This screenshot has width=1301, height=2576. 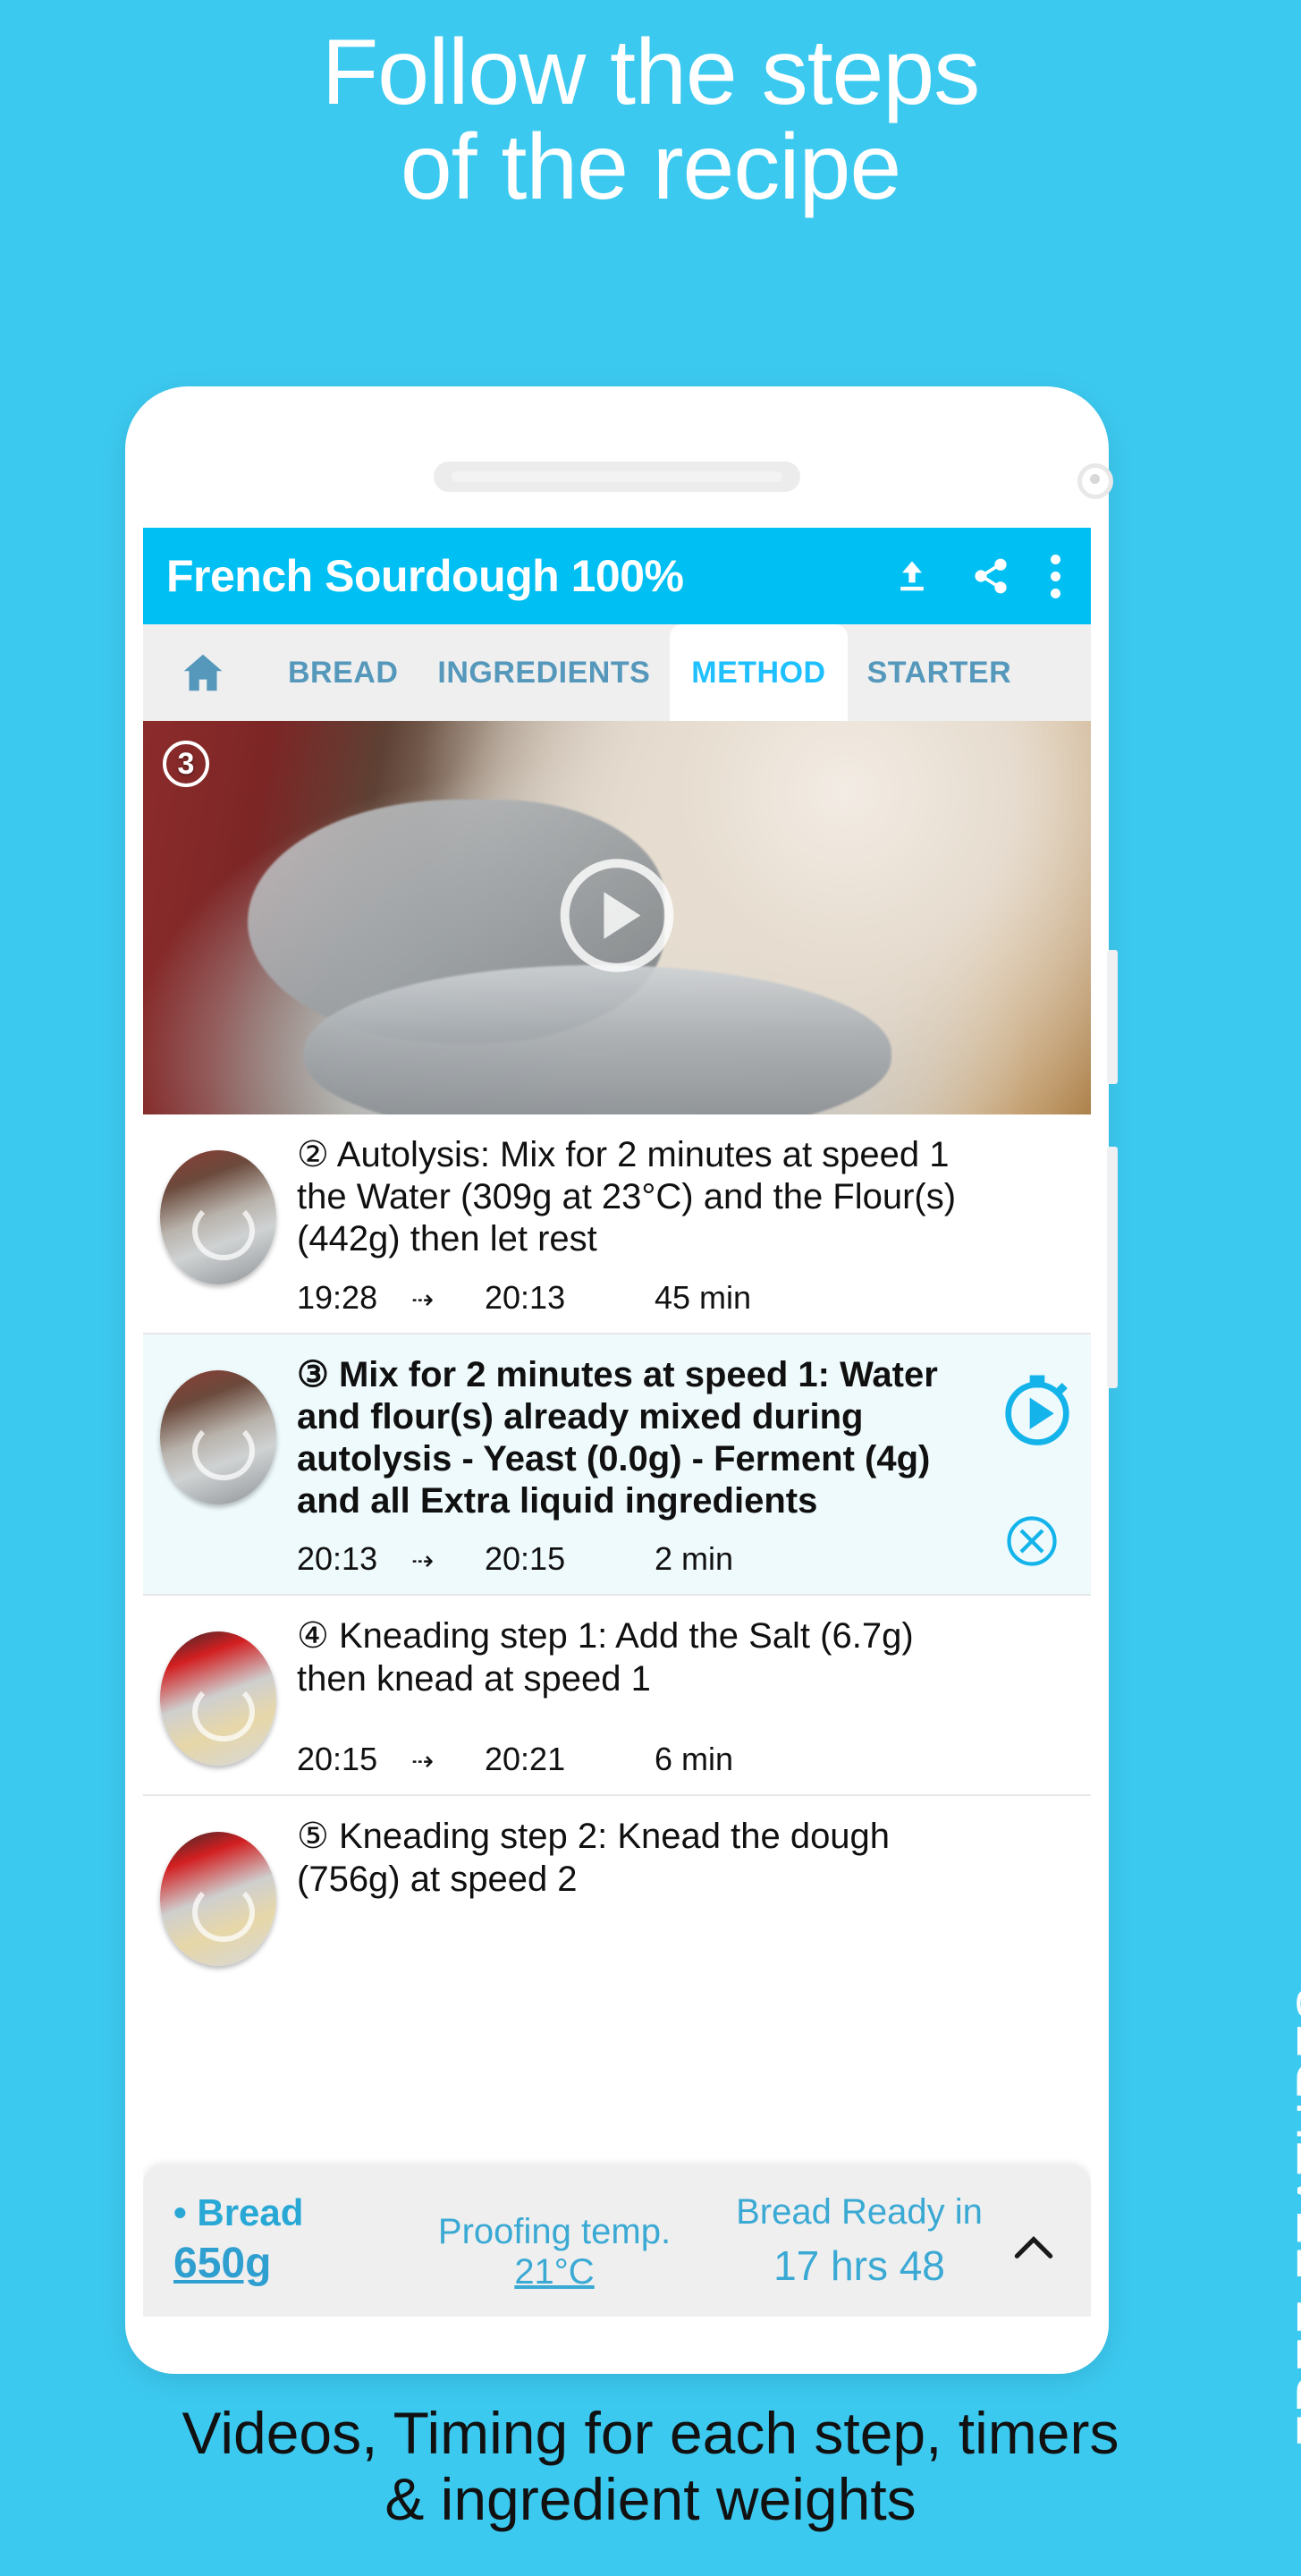 I want to click on upload-icon, so click(x=912, y=576).